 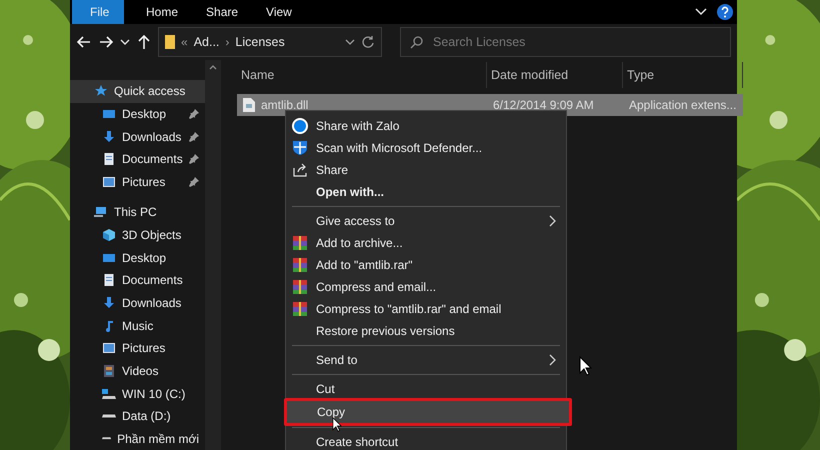 What do you see at coordinates (98, 12) in the screenshot?
I see `ribbon-tab: File` at bounding box center [98, 12].